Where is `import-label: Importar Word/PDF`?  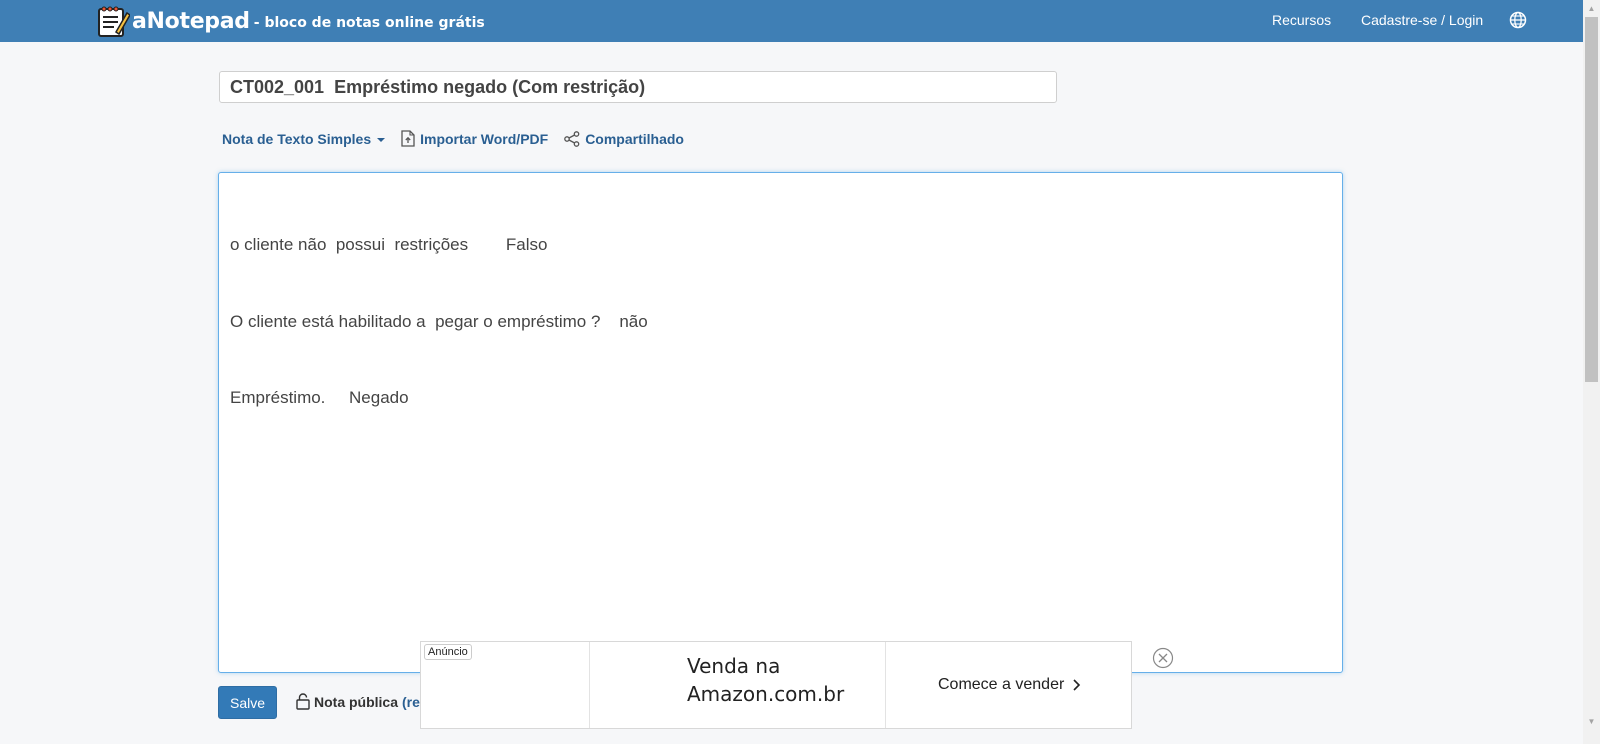
import-label: Importar Word/PDF is located at coordinates (484, 138).